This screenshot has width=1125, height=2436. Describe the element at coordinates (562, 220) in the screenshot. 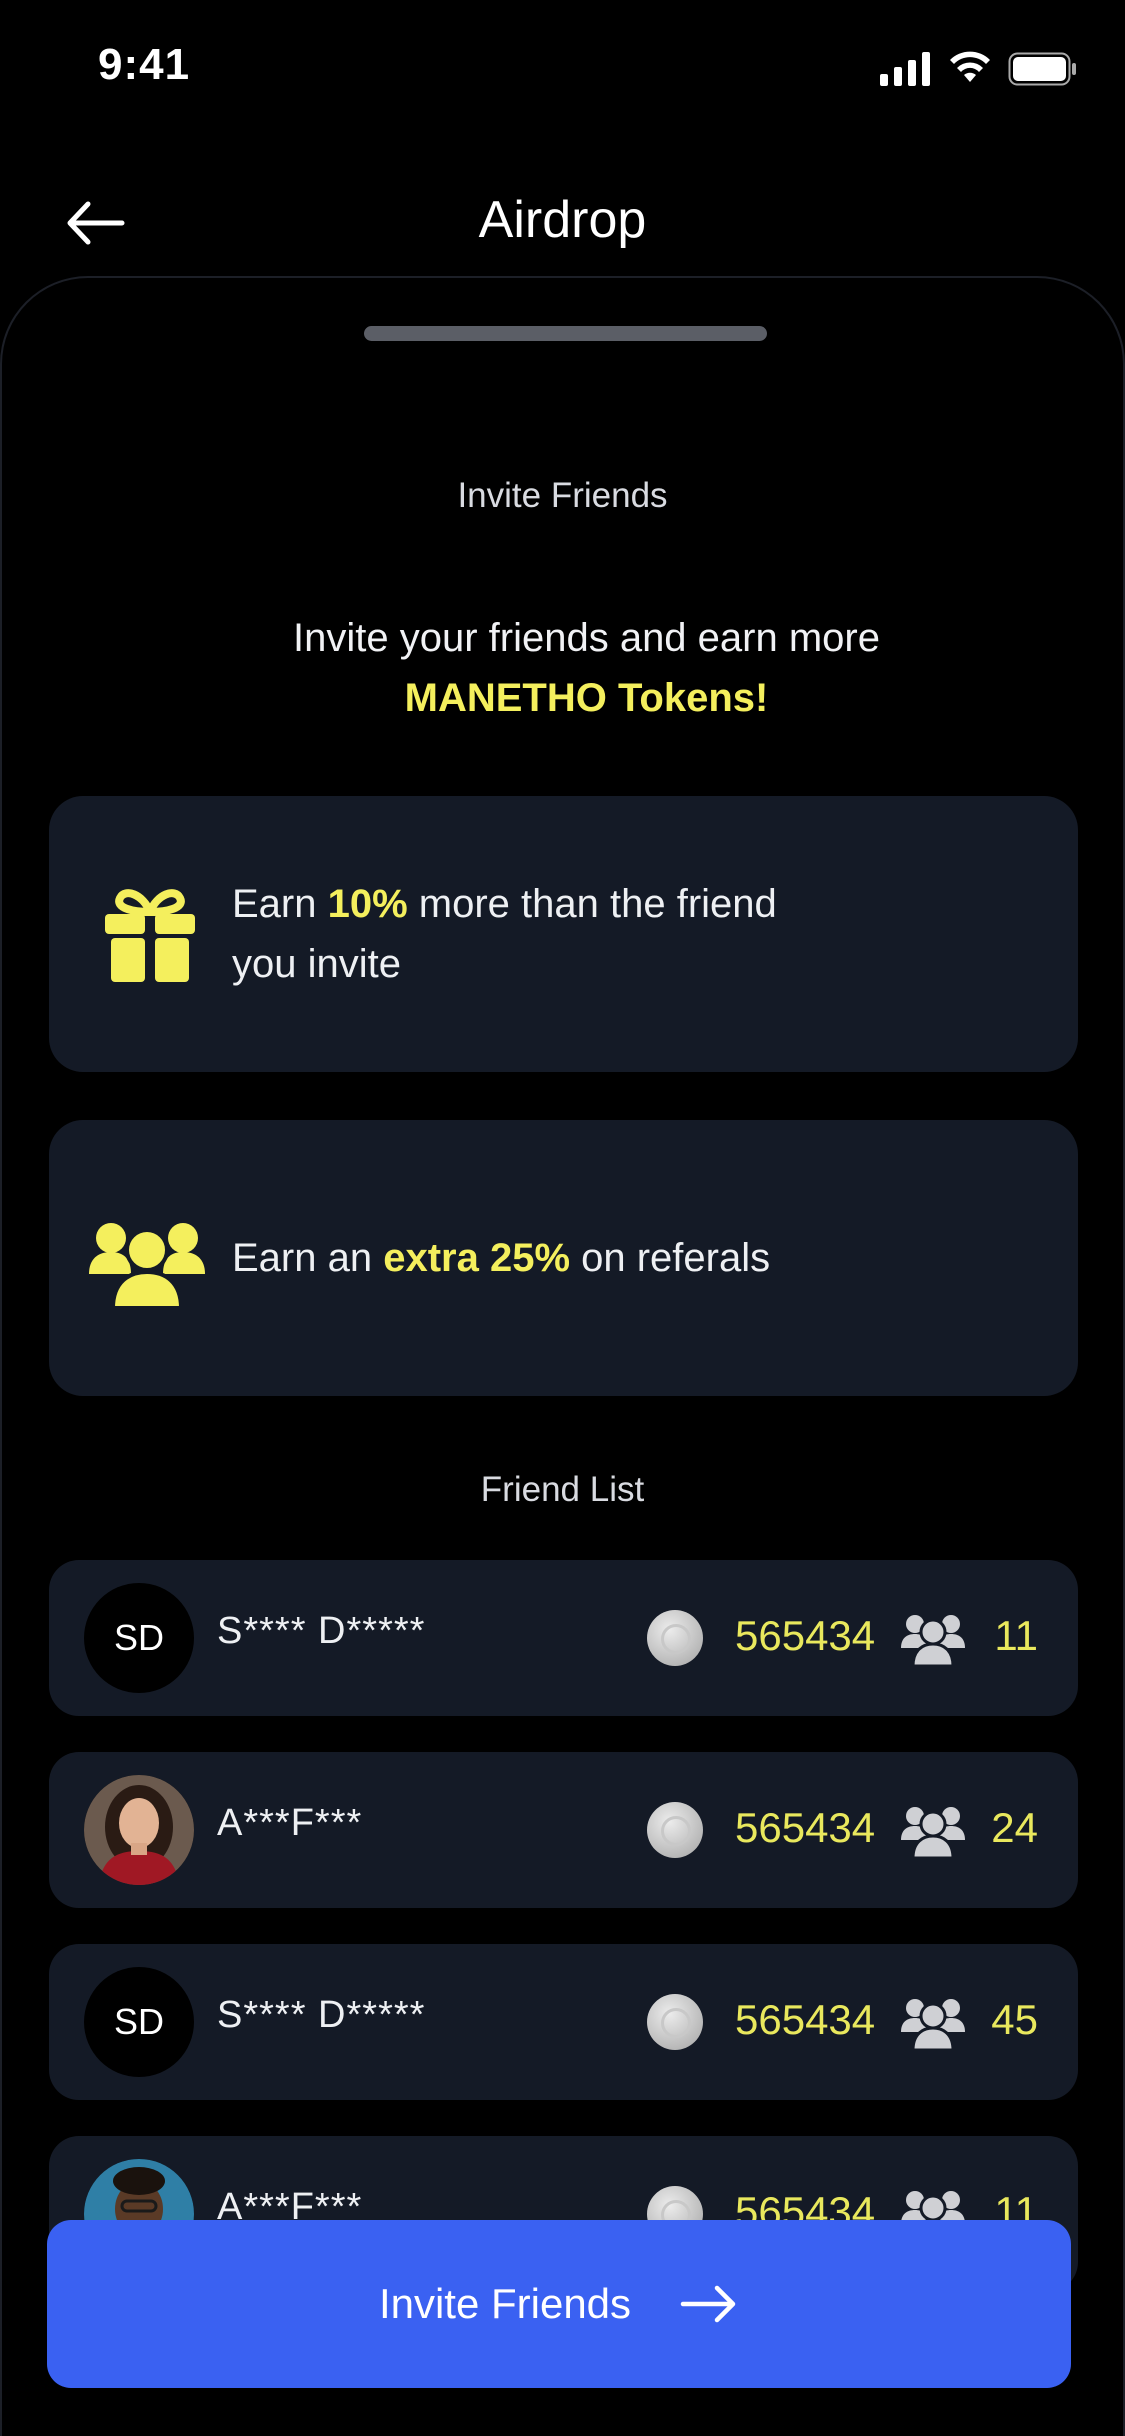

I see `page-title: Airdrop` at that location.